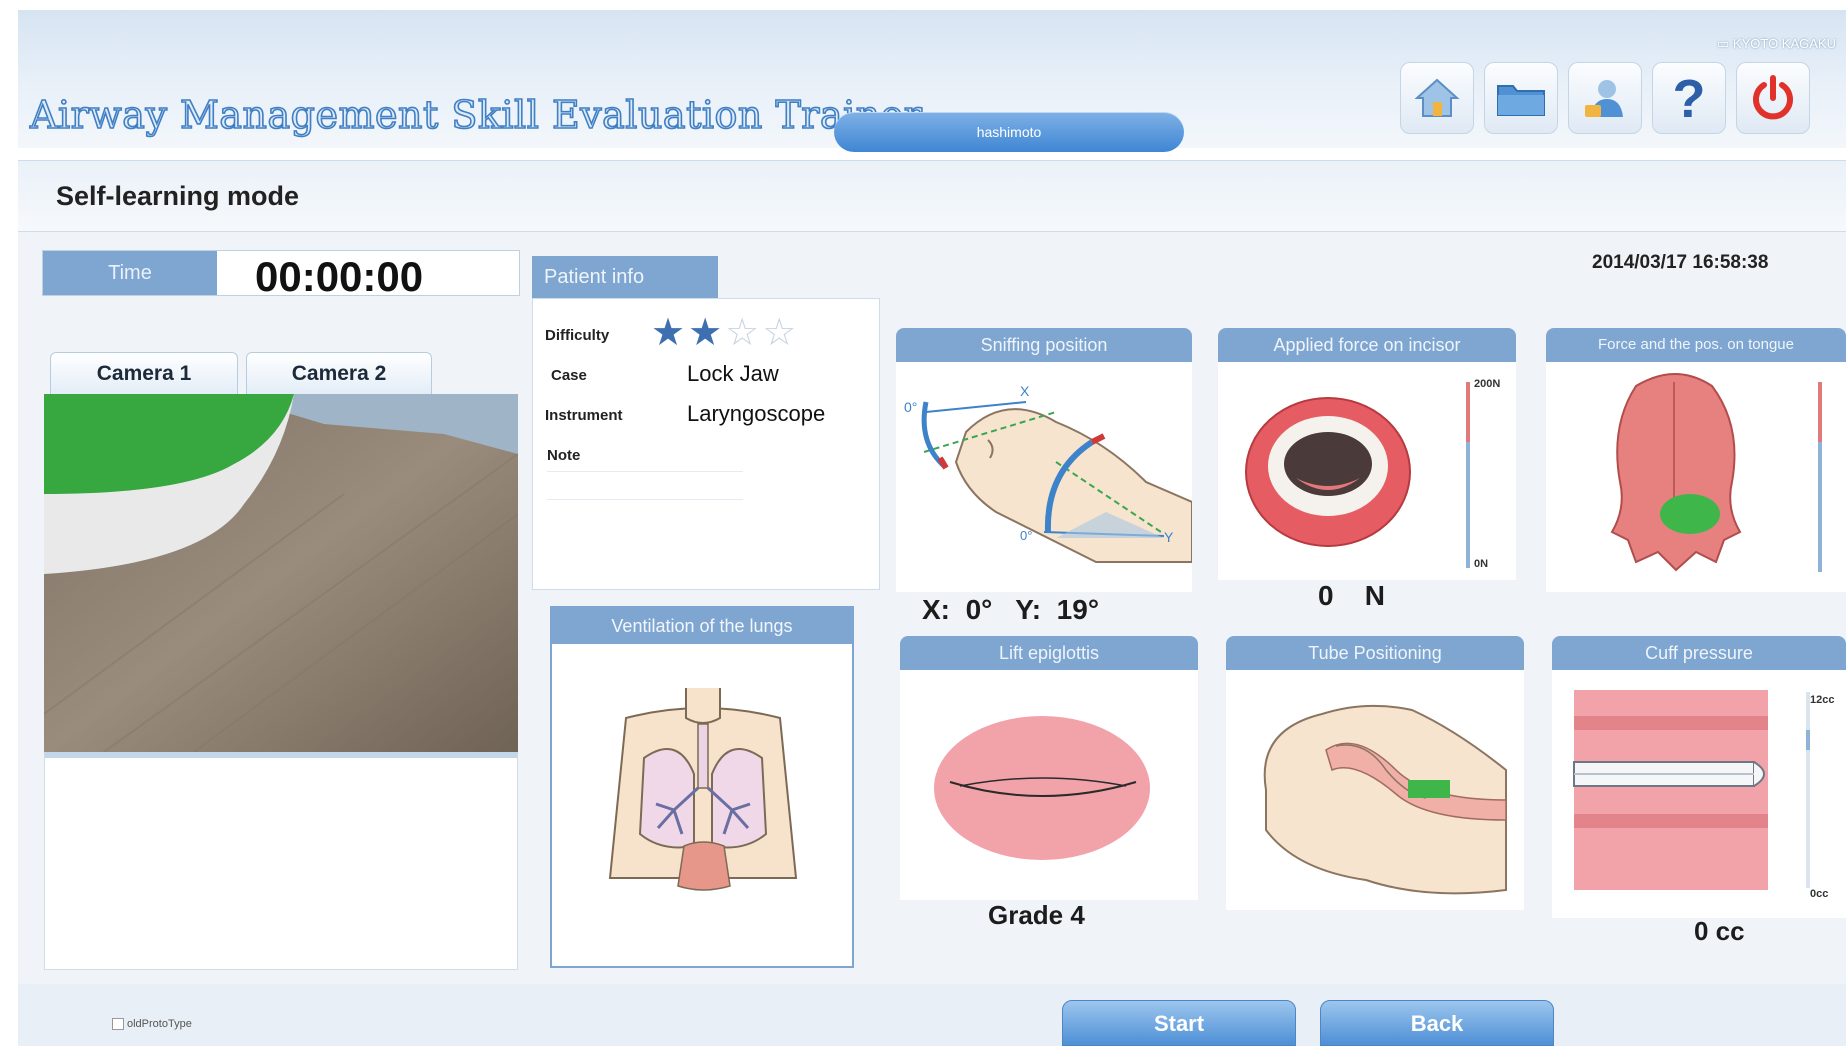 The height and width of the screenshot is (1046, 1846). What do you see at coordinates (1357, 475) in the screenshot?
I see `mouth-diagram` at bounding box center [1357, 475].